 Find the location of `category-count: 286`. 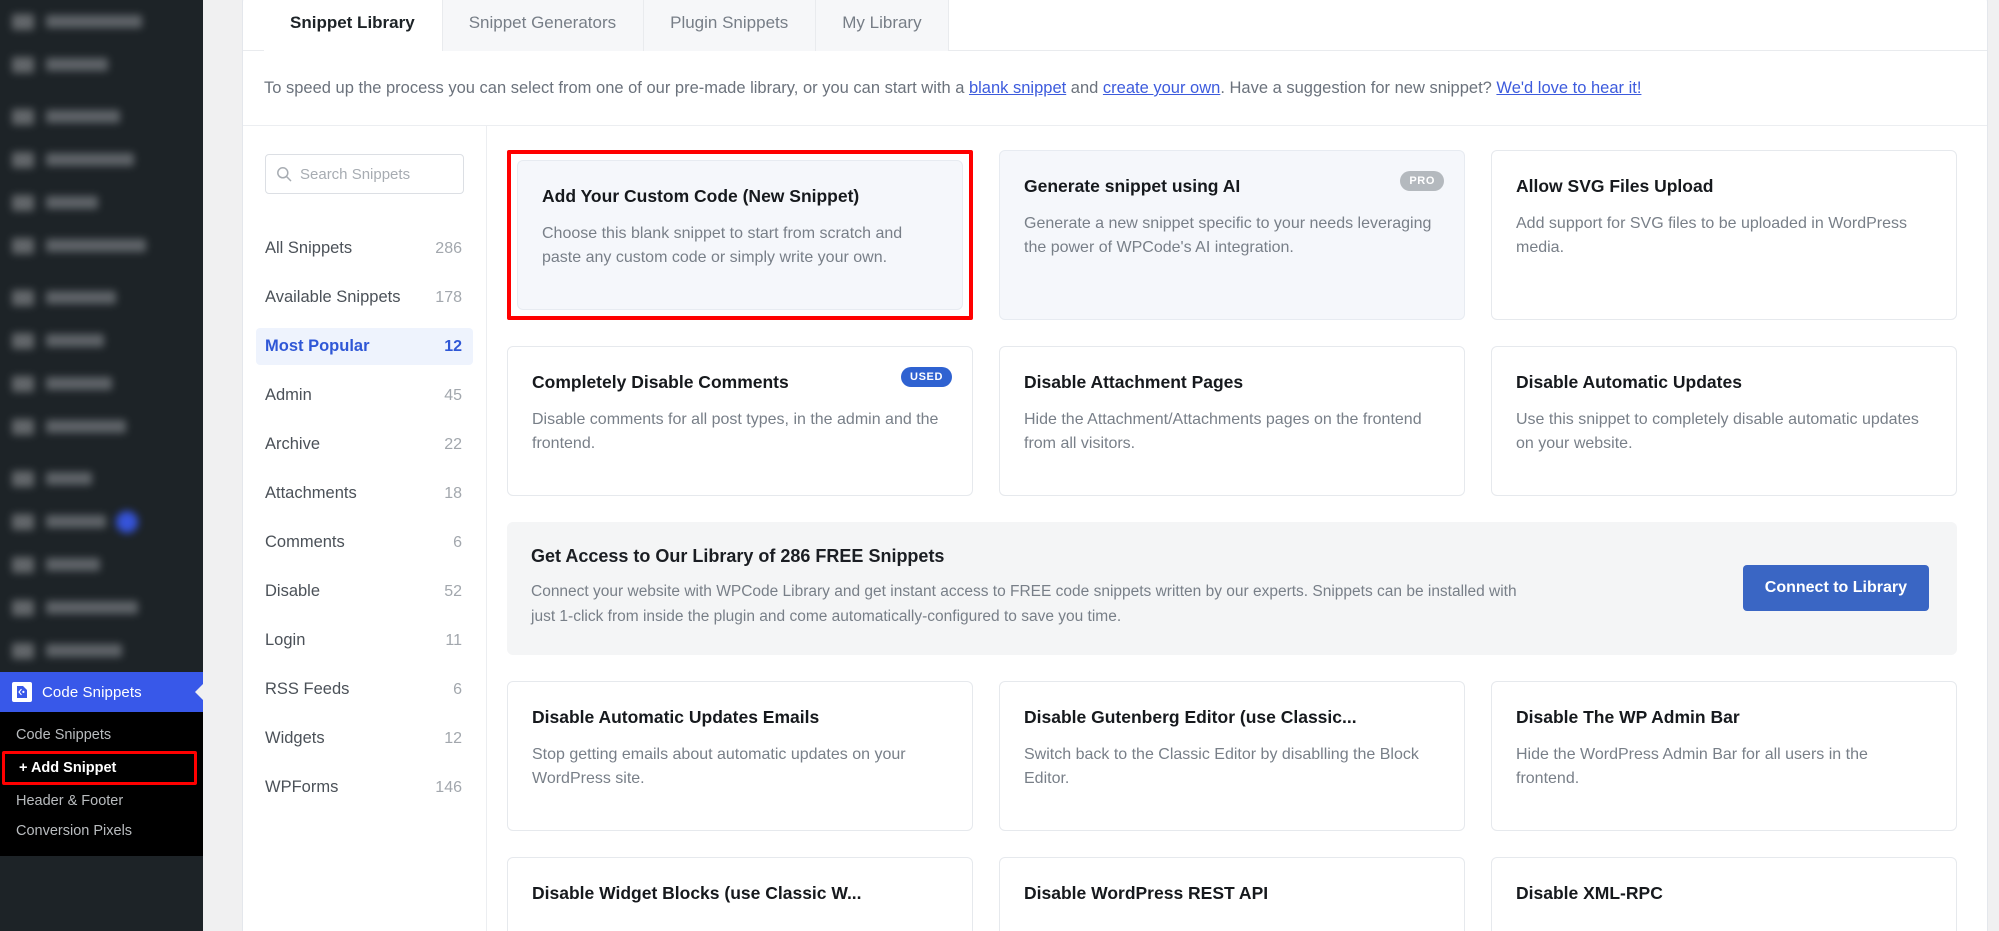

category-count: 286 is located at coordinates (448, 248).